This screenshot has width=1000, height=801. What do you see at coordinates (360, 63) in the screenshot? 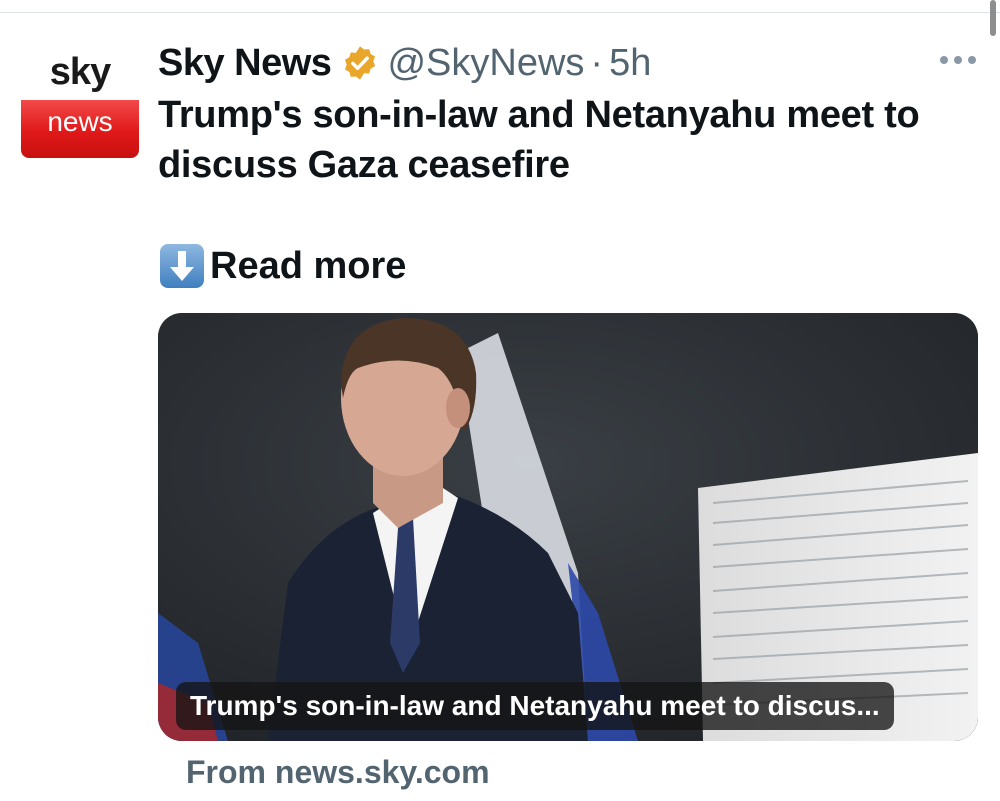
I see `verified-badge-icon` at bounding box center [360, 63].